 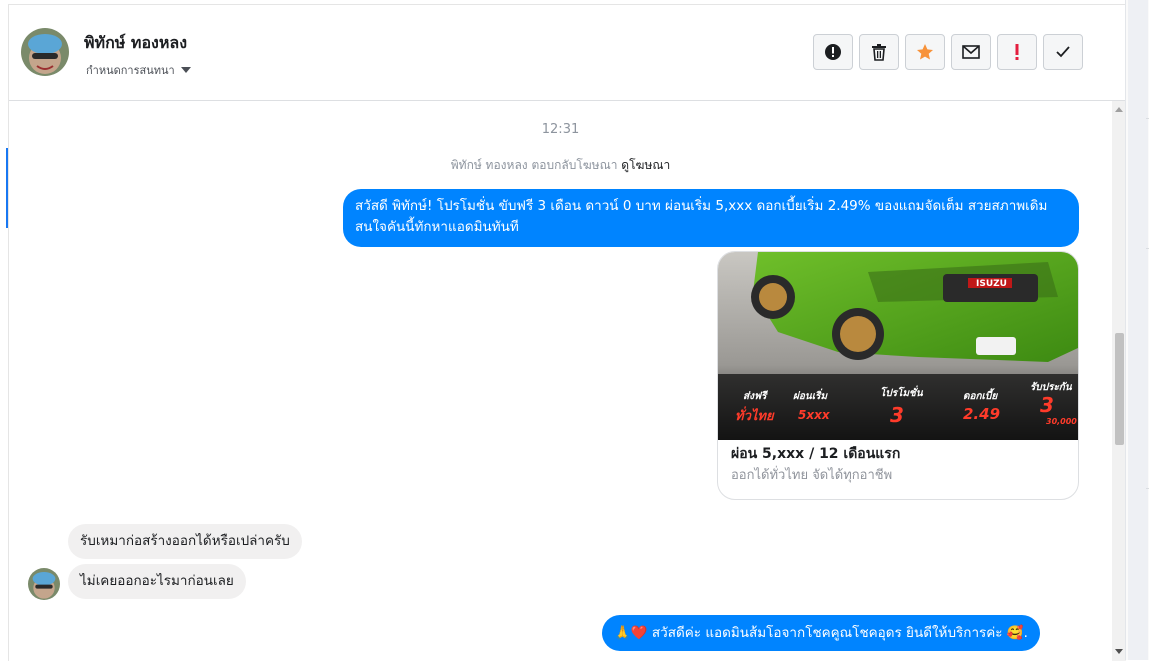 What do you see at coordinates (1051, 387) in the screenshot?
I see `banner-col5-top: รับประกัน` at bounding box center [1051, 387].